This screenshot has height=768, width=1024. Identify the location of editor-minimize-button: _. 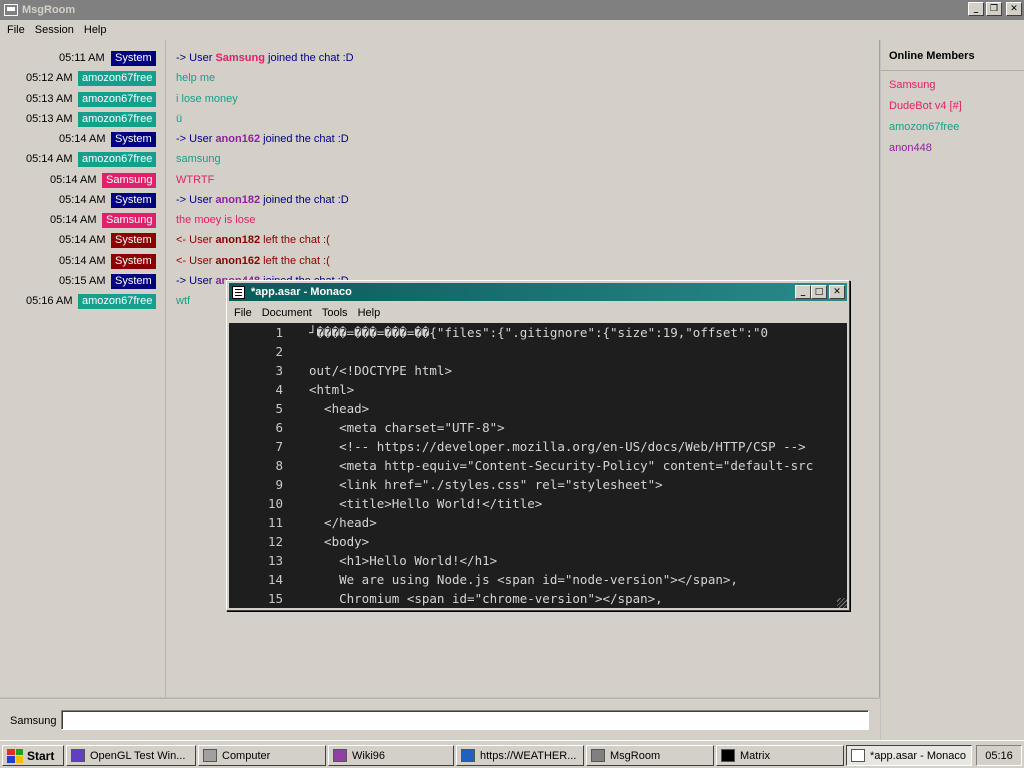
(803, 292).